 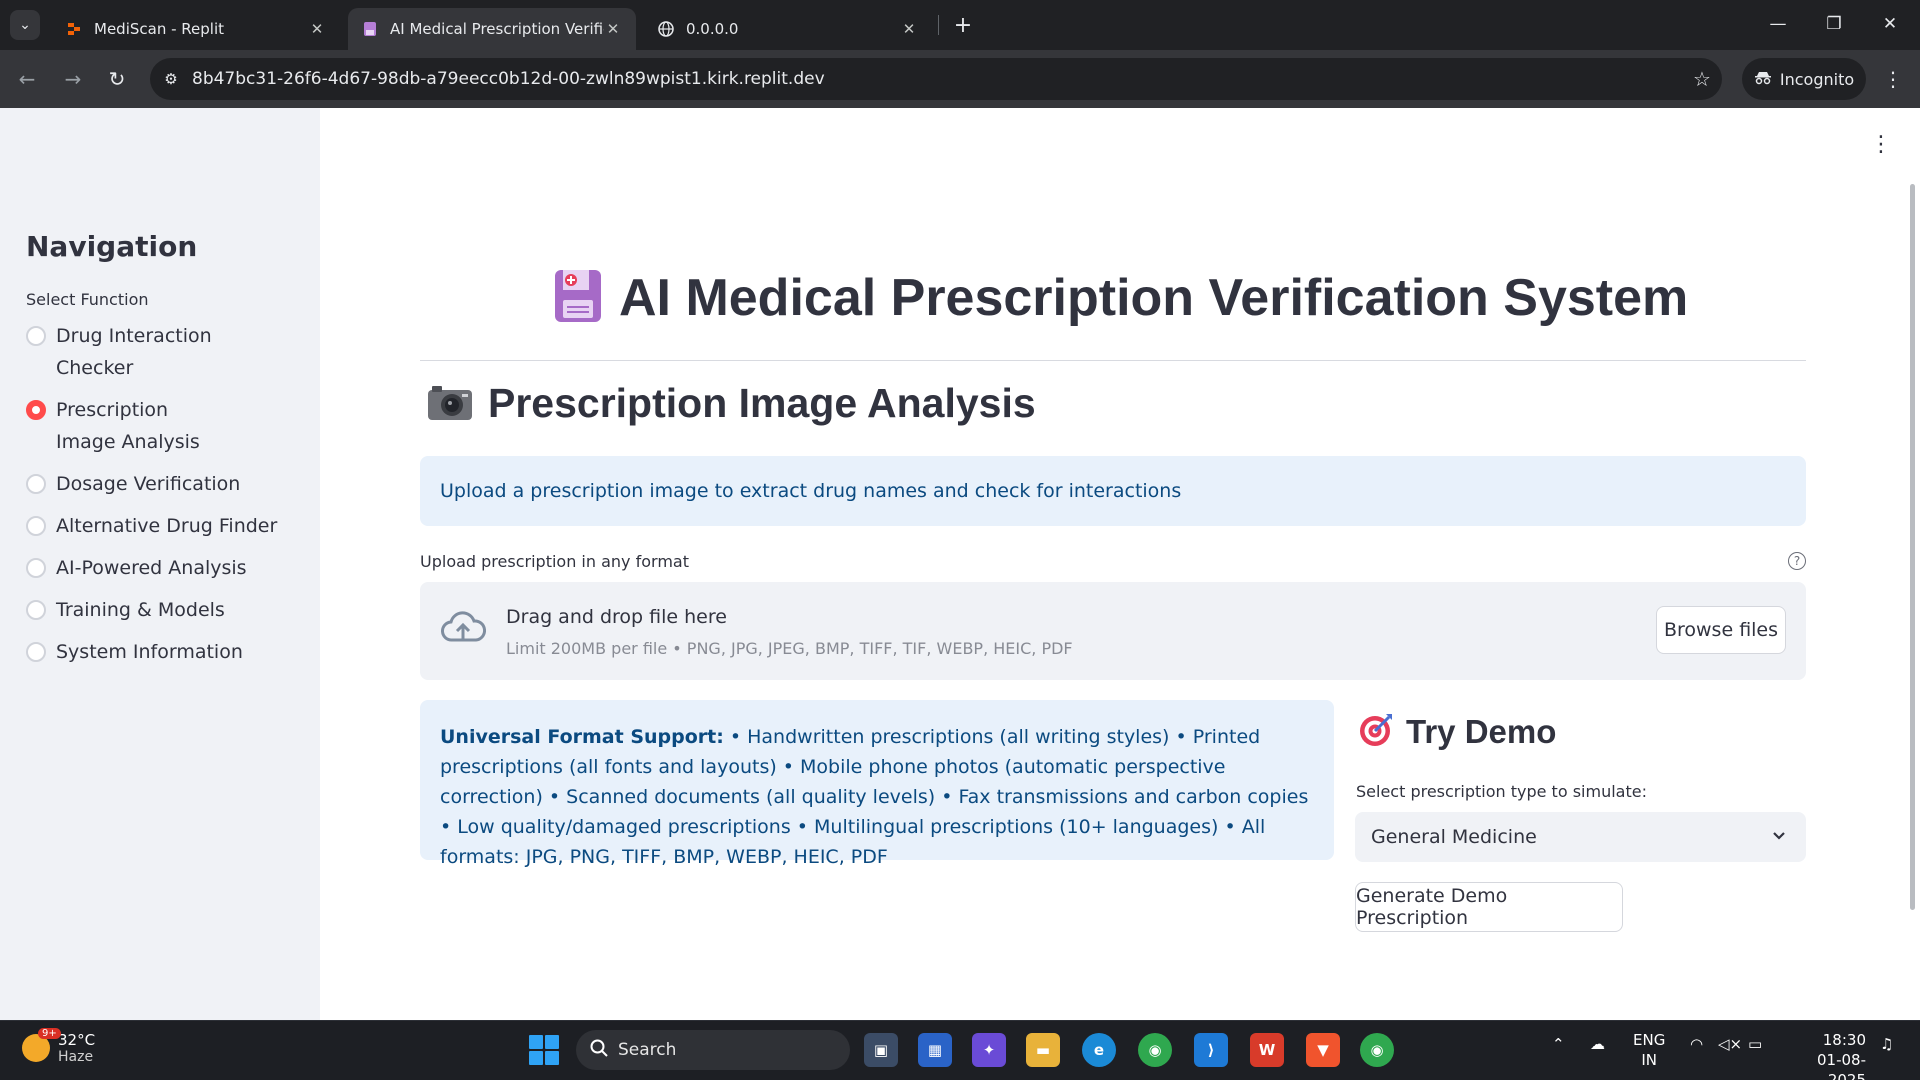 I want to click on section-header: Prescription Image Analysis, so click(x=731, y=403).